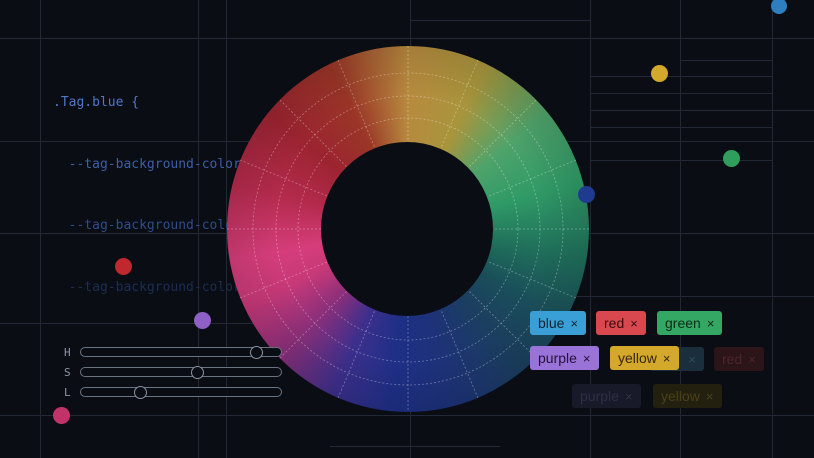 This screenshot has width=814, height=458. I want to click on slider-label-s: S, so click(67, 372).